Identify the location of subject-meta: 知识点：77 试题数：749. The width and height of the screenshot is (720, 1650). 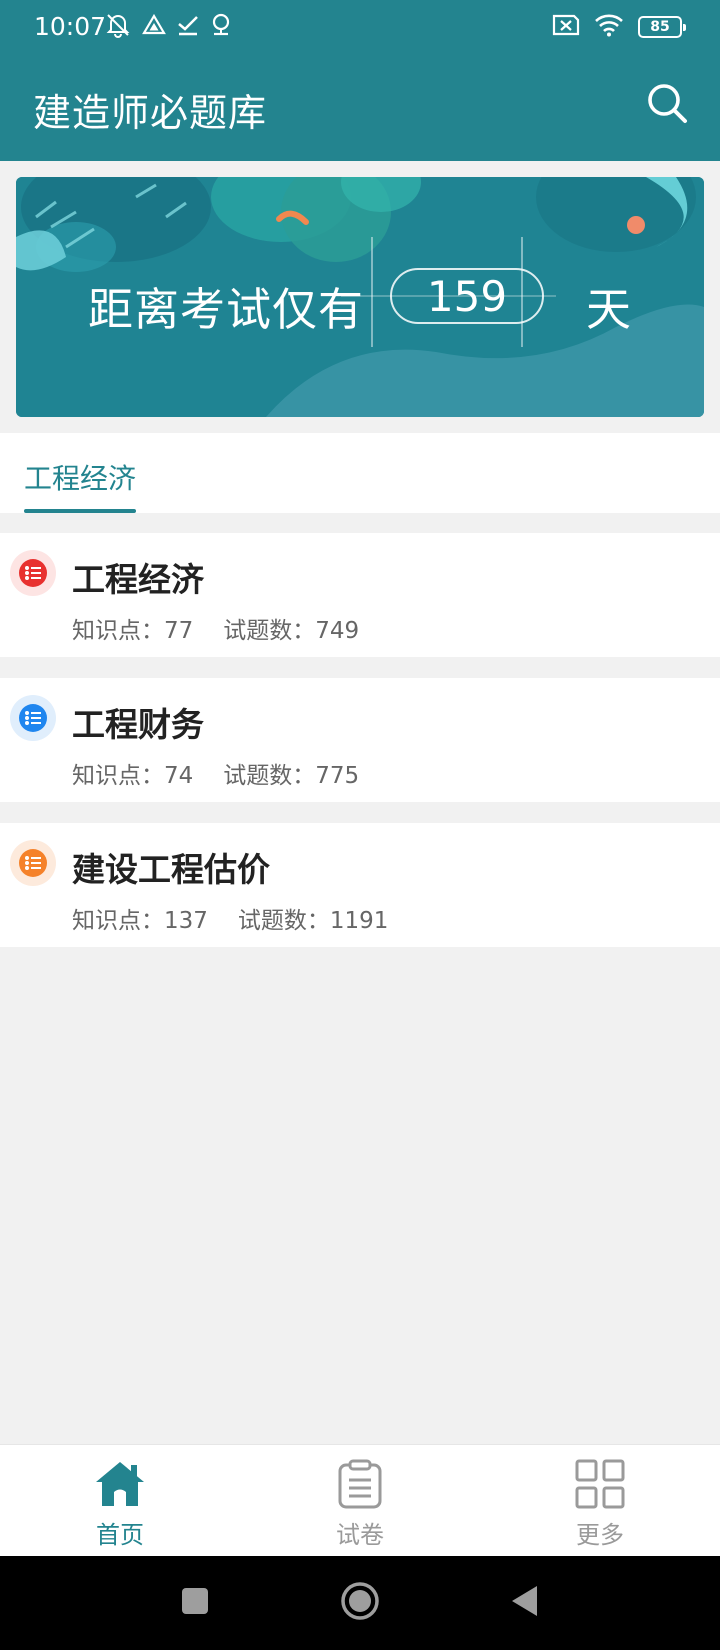
(230, 628).